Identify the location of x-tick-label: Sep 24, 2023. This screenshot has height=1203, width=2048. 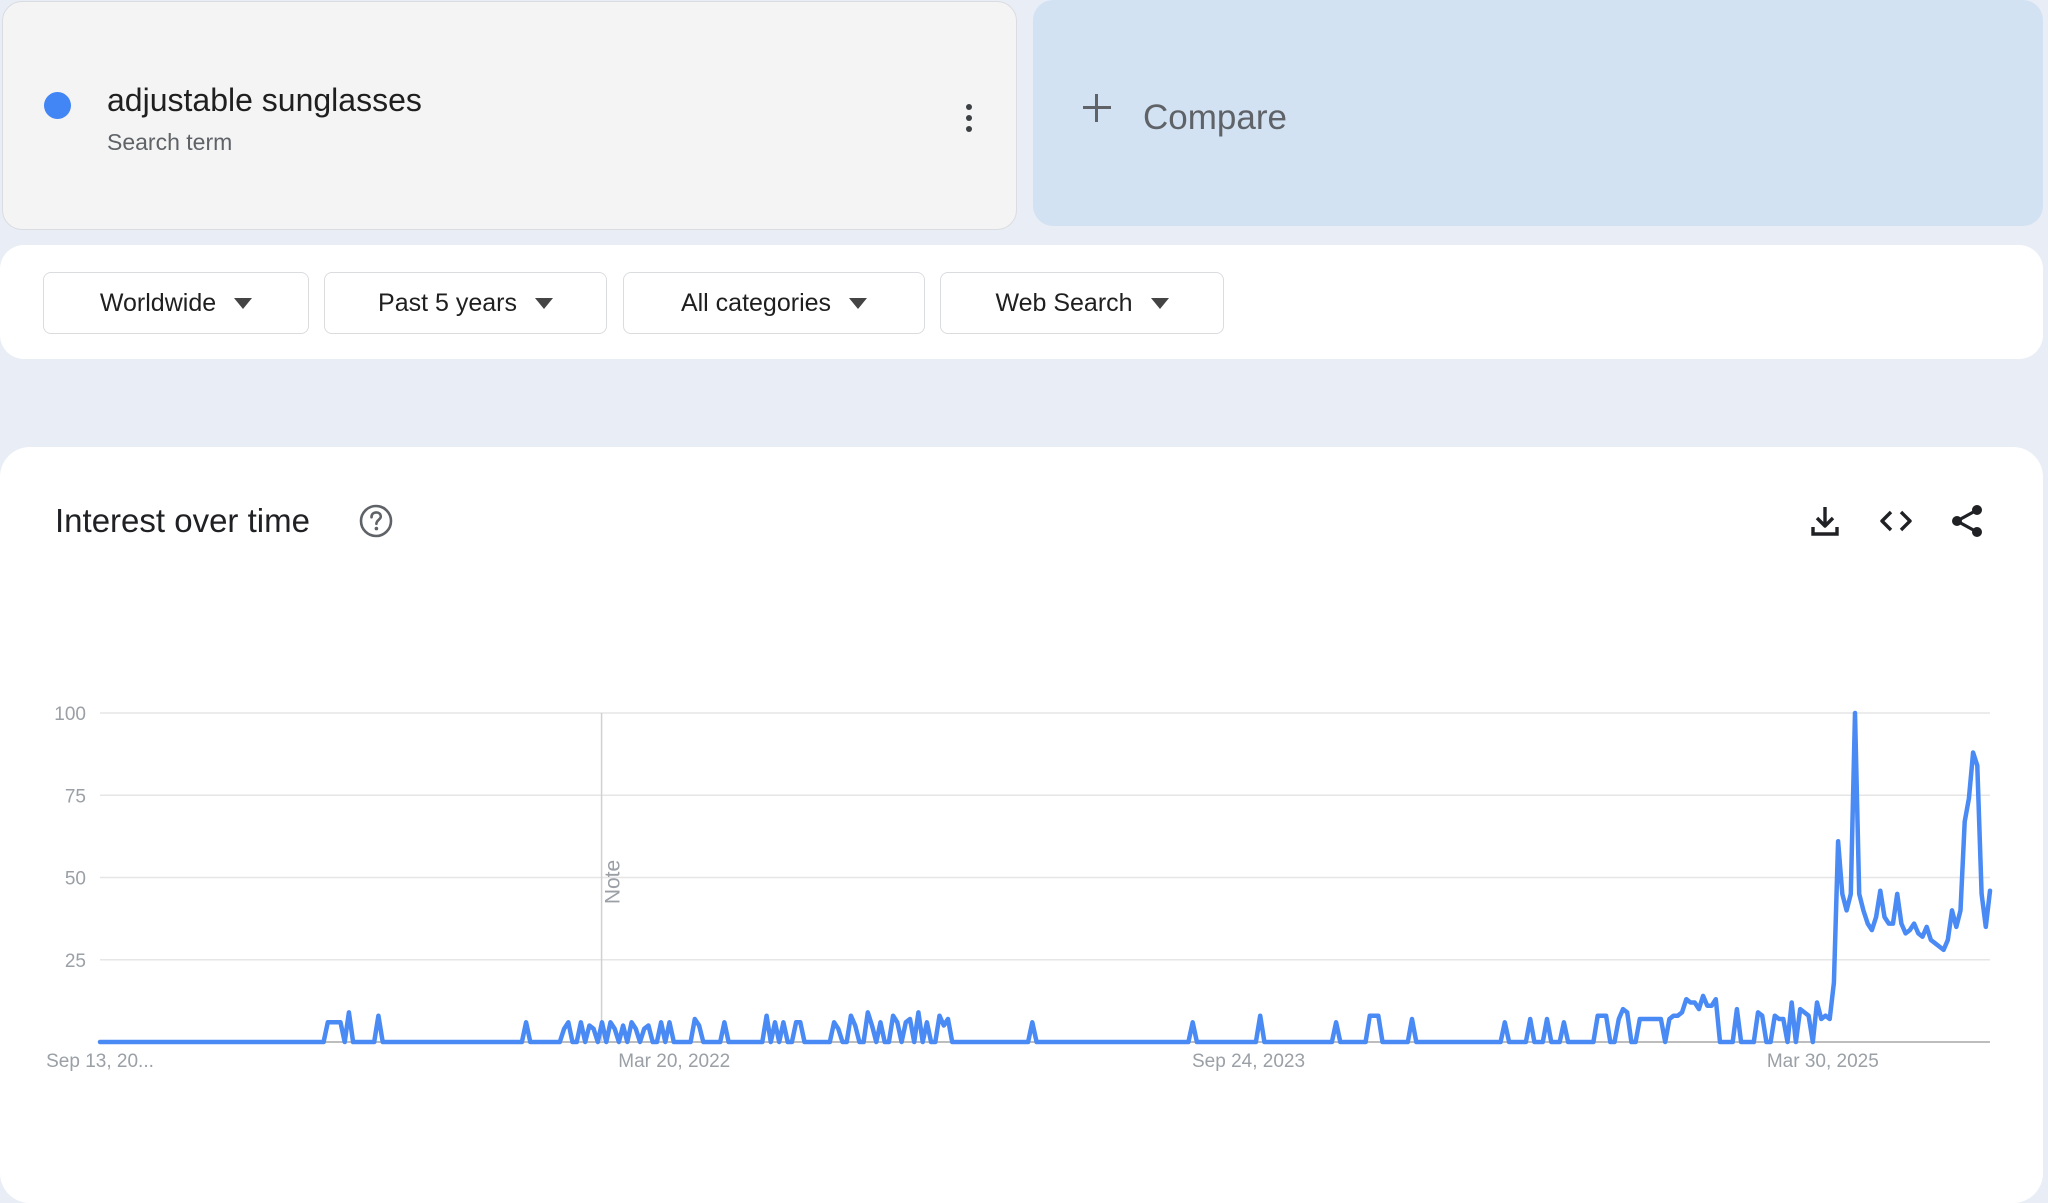
(1248, 1061).